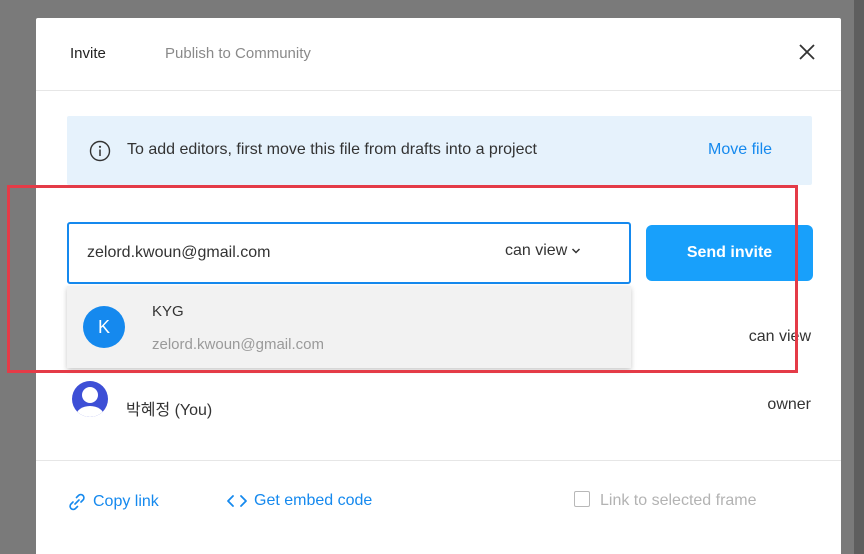 This screenshot has height=554, width=864. Describe the element at coordinates (169, 410) in the screenshot. I see `owner-name: 박혜정 (You)` at that location.